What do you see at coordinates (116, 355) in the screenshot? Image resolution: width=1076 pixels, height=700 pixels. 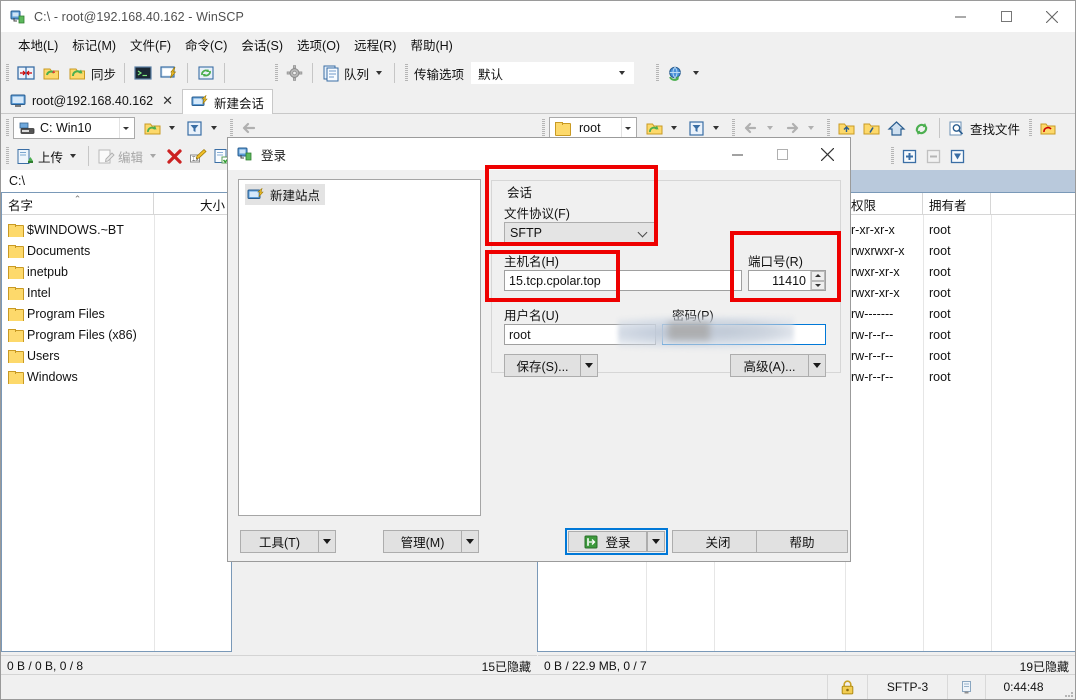 I see `table-row: Users` at bounding box center [116, 355].